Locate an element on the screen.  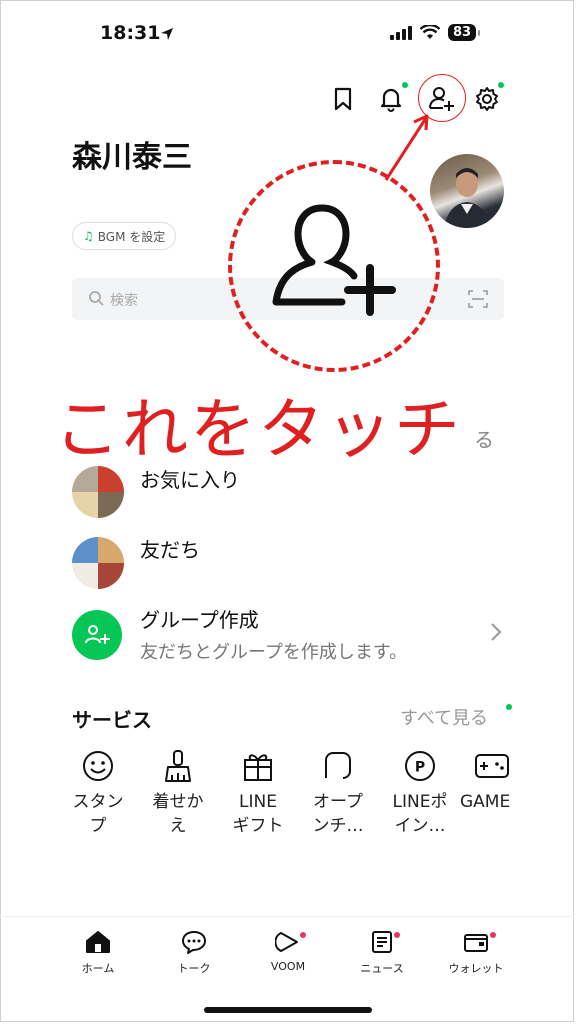
service-item-game: GAME is located at coordinates (492, 781).